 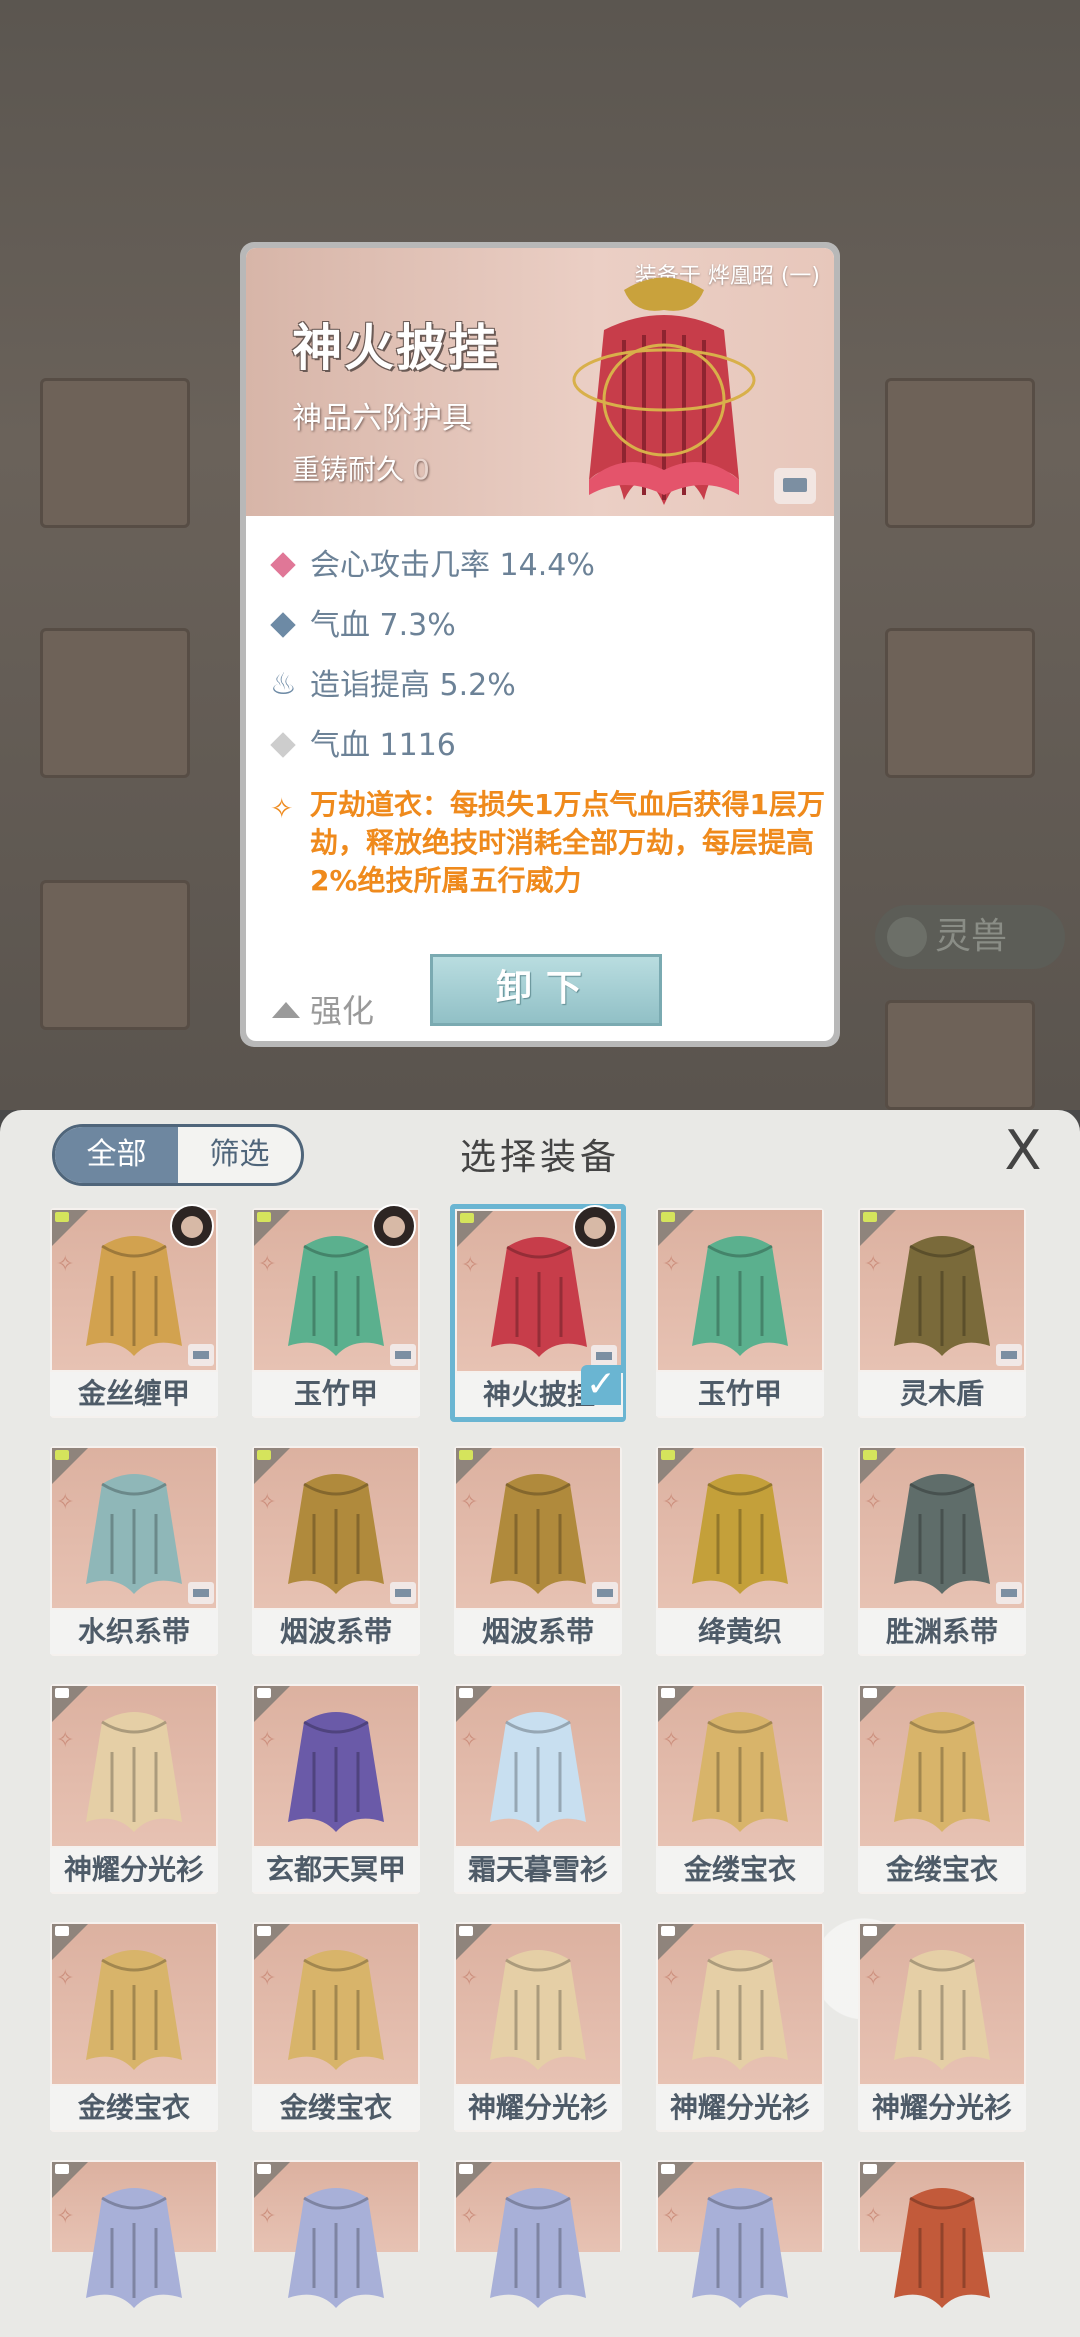 I want to click on equipment-name: 水织系带, so click(x=134, y=1632).